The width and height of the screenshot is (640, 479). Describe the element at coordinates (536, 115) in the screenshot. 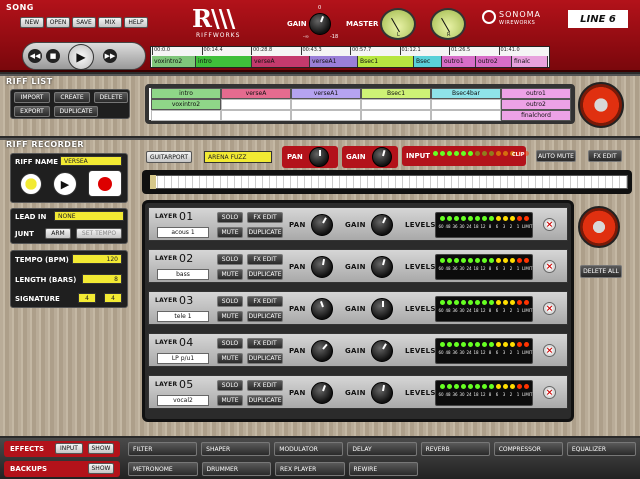

I see `riff-item: finalchord` at that location.